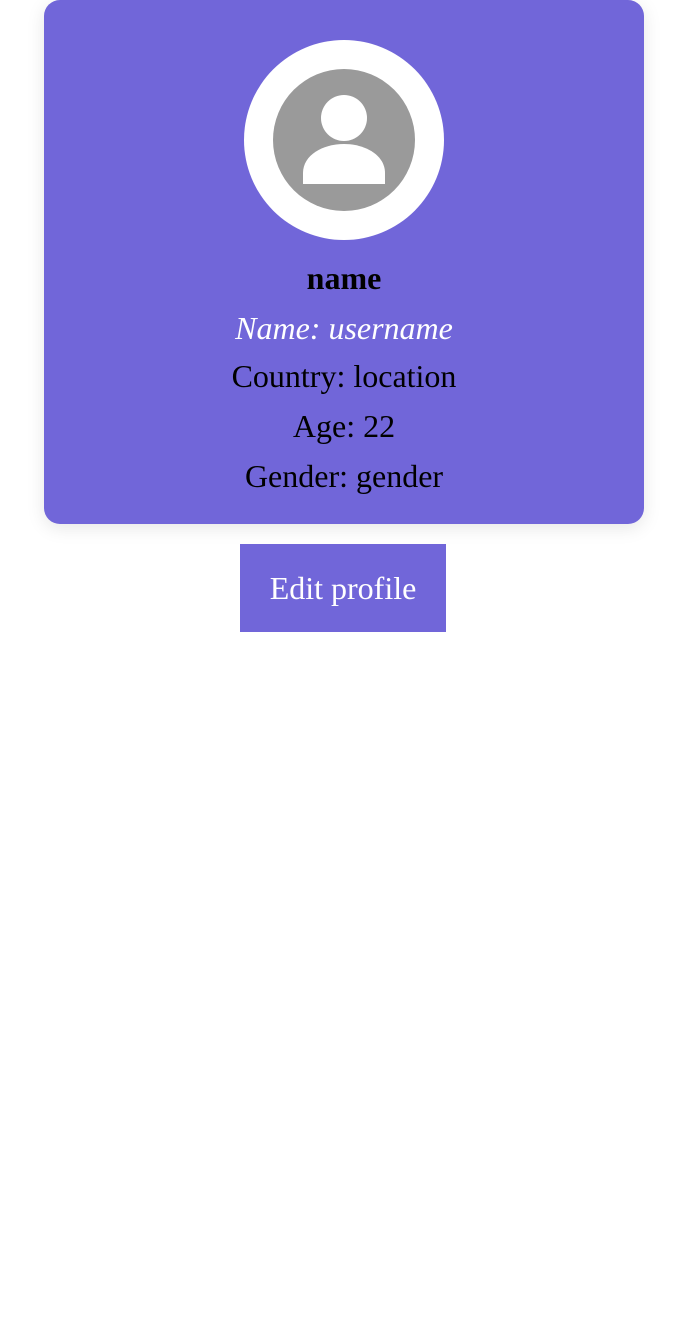  Describe the element at coordinates (344, 278) in the screenshot. I see `profile-name-heading: name` at that location.